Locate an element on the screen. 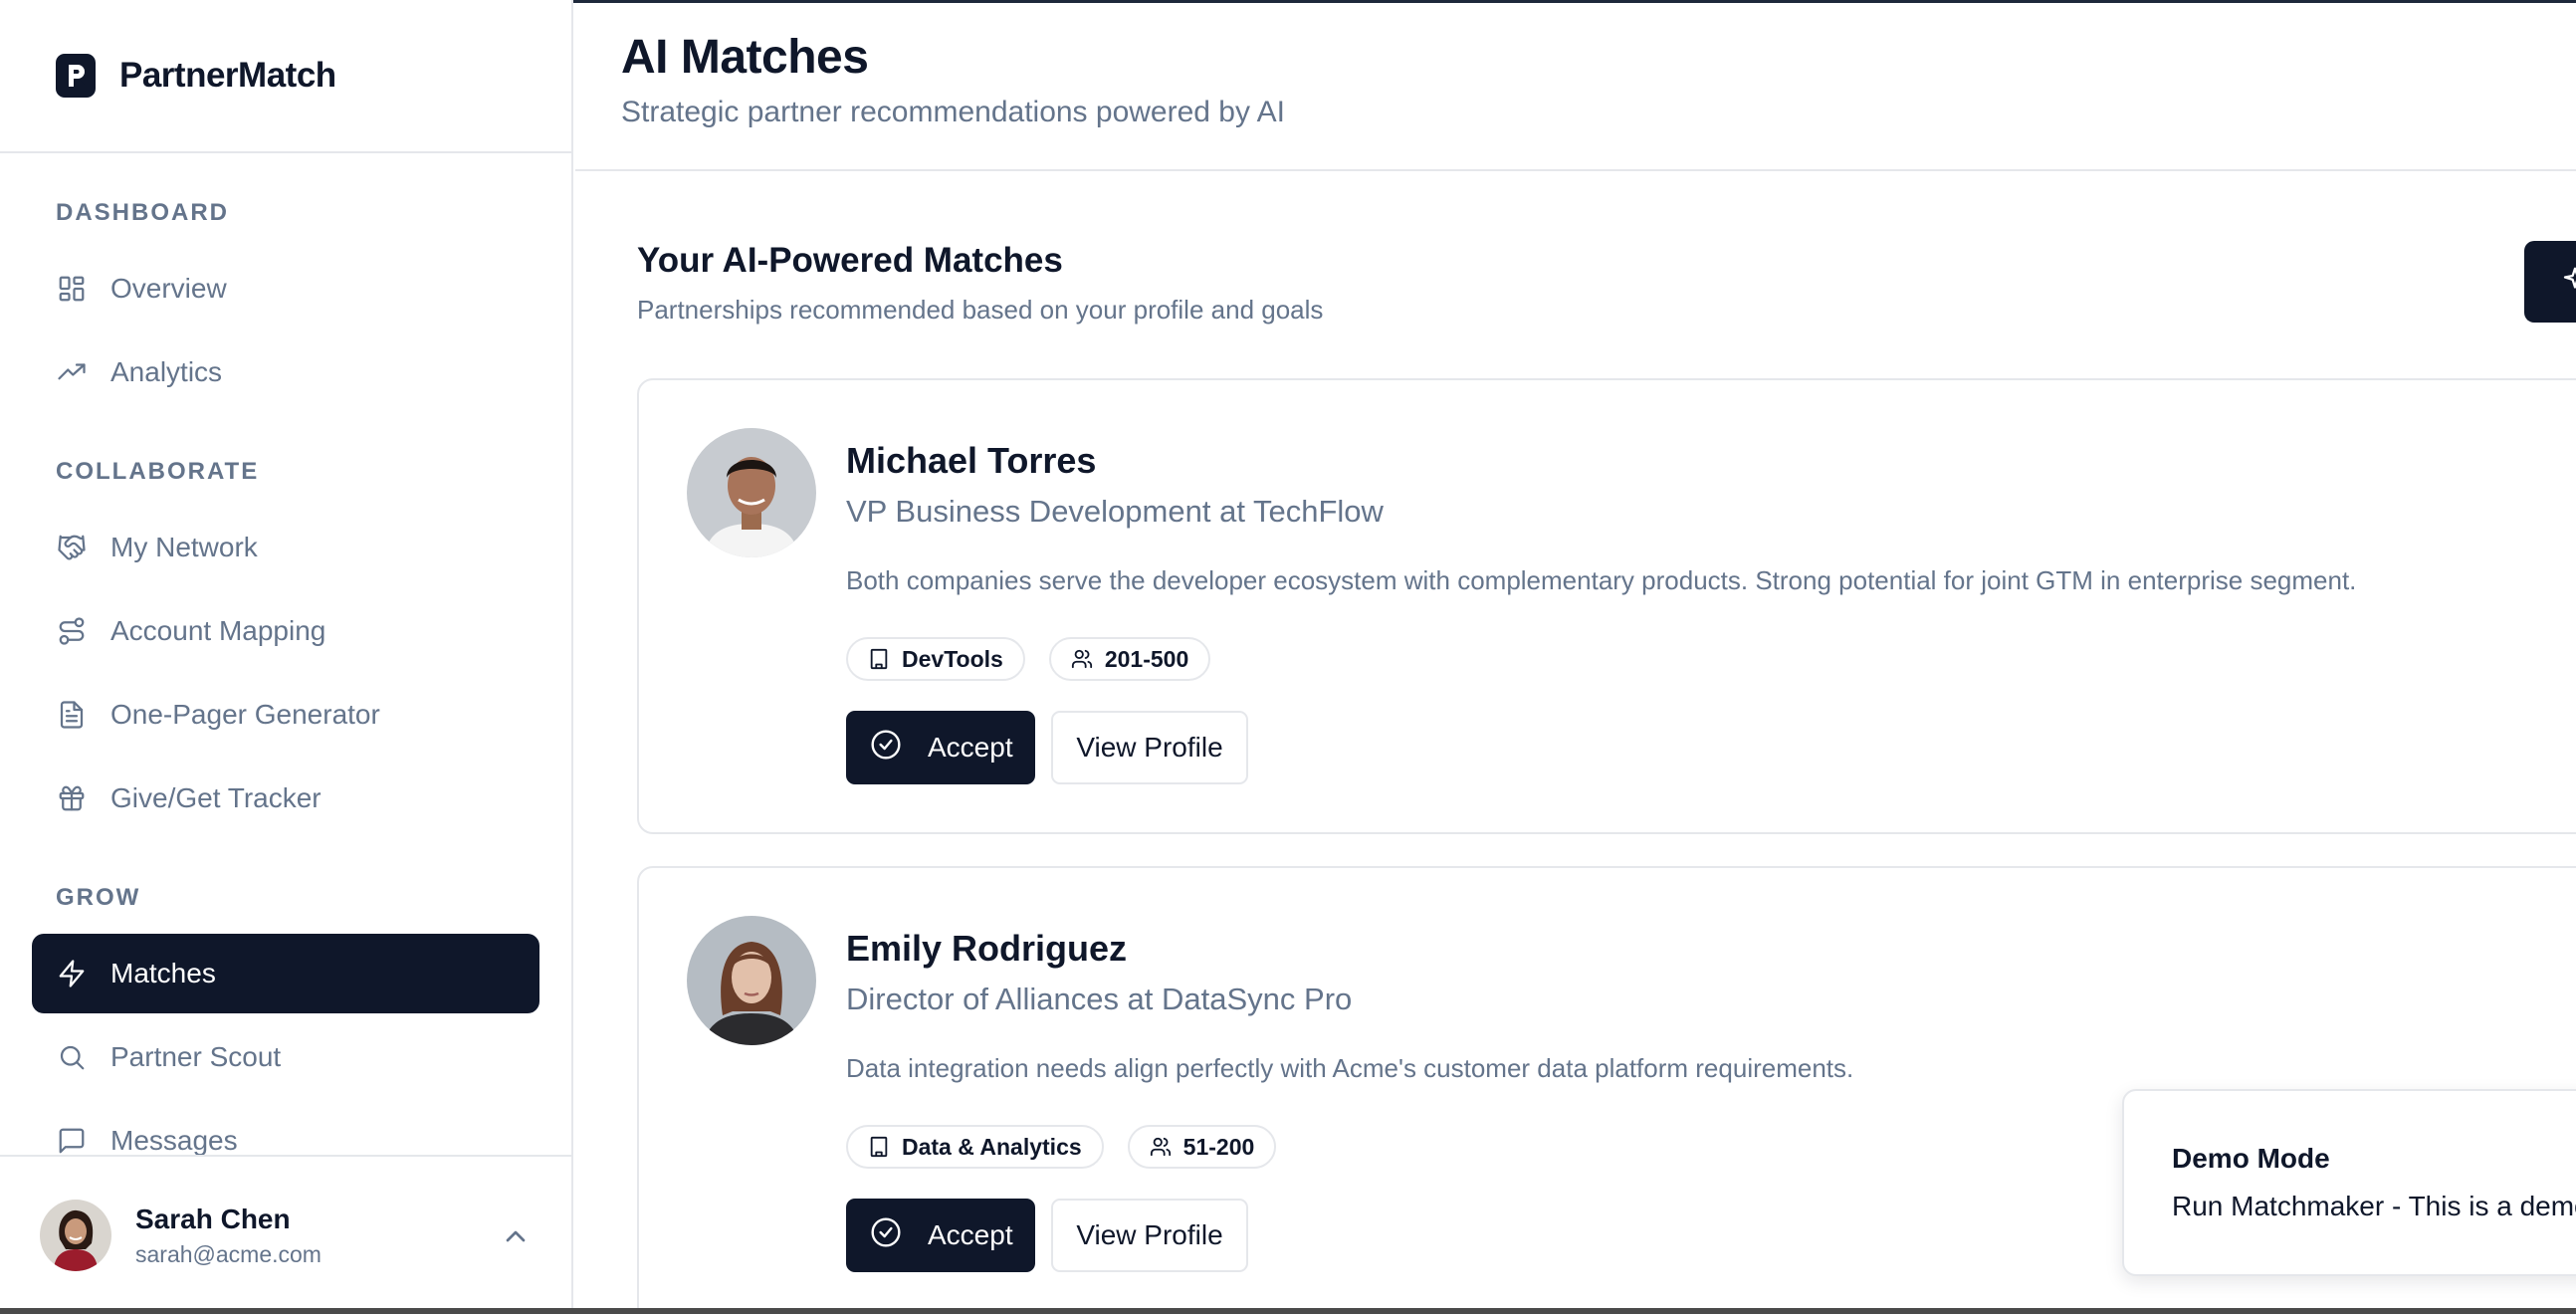  zap-icon is located at coordinates (72, 973).